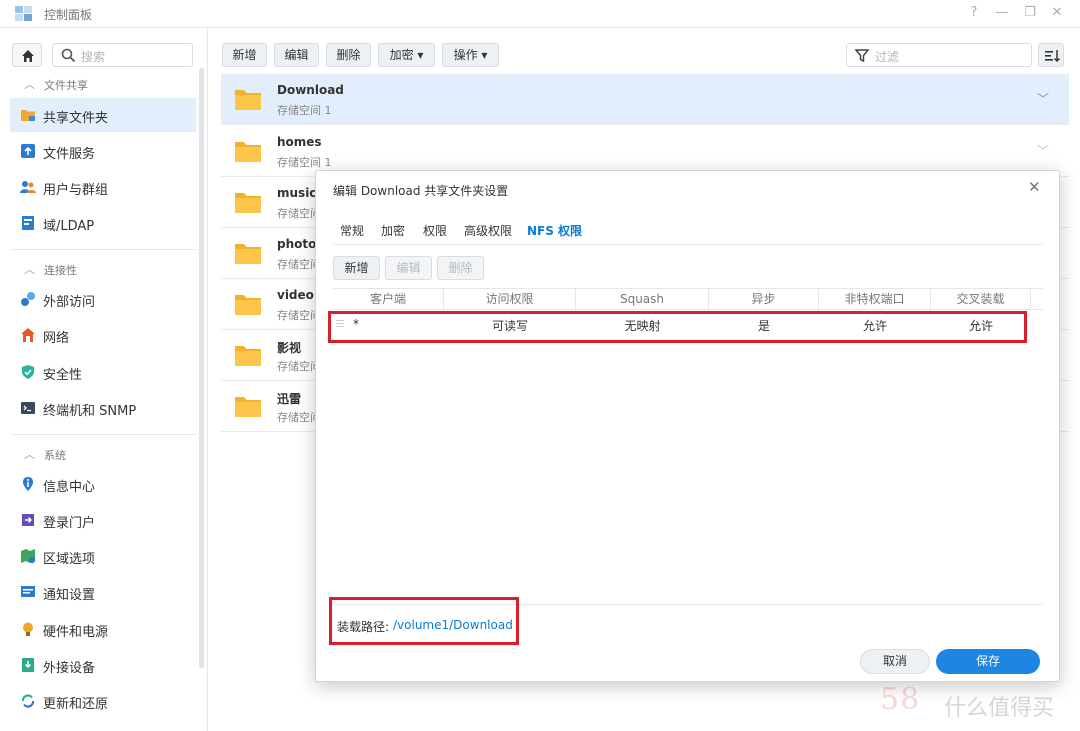 This screenshot has height=731, width=1080. I want to click on search-icon, so click(68, 55).